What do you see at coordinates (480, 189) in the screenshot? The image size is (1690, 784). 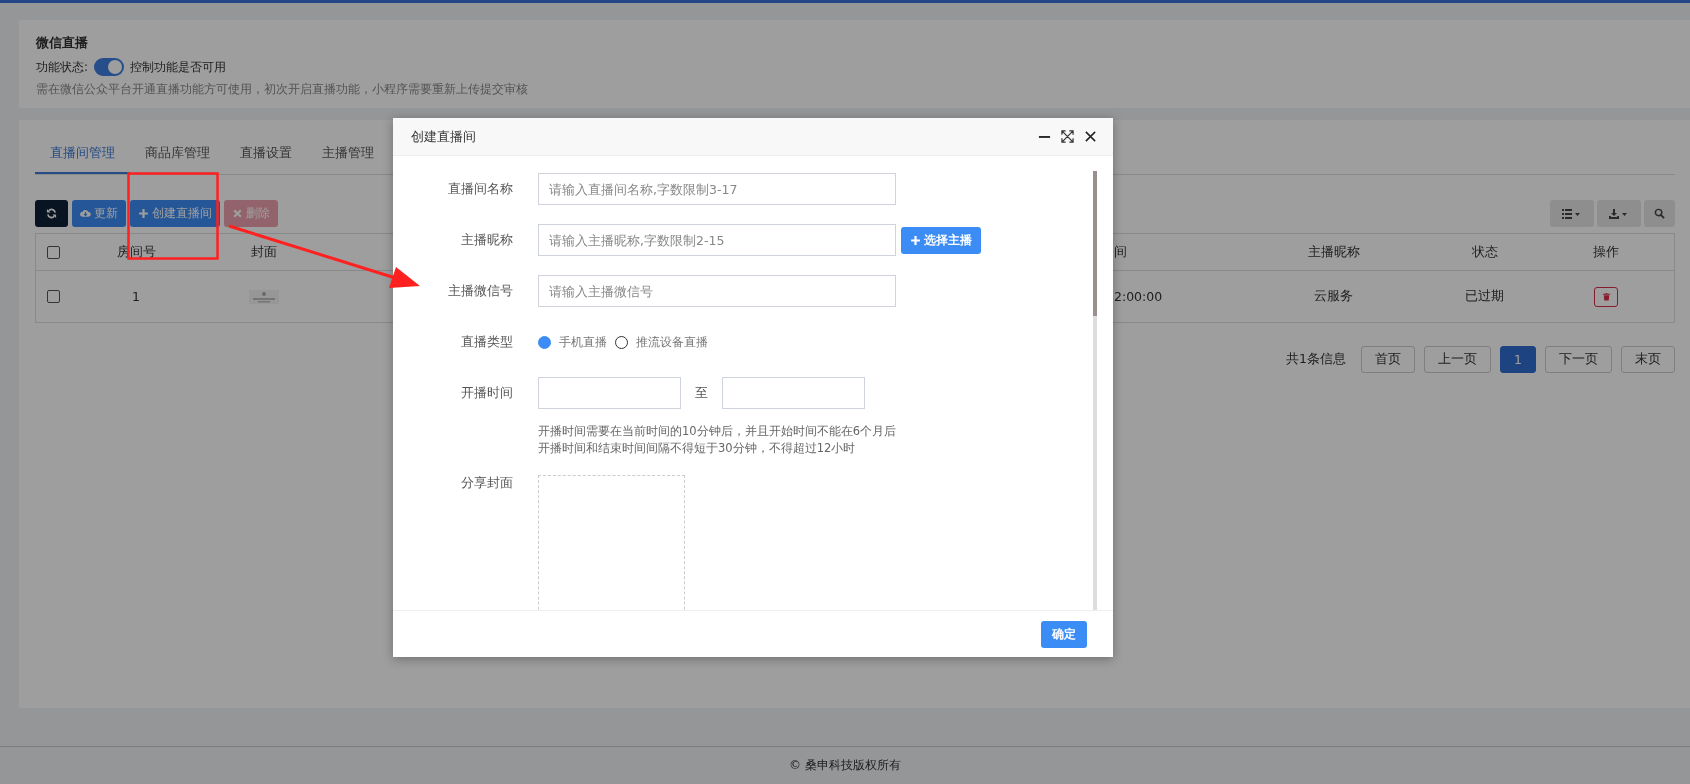 I see `field-label: 直播间名称` at bounding box center [480, 189].